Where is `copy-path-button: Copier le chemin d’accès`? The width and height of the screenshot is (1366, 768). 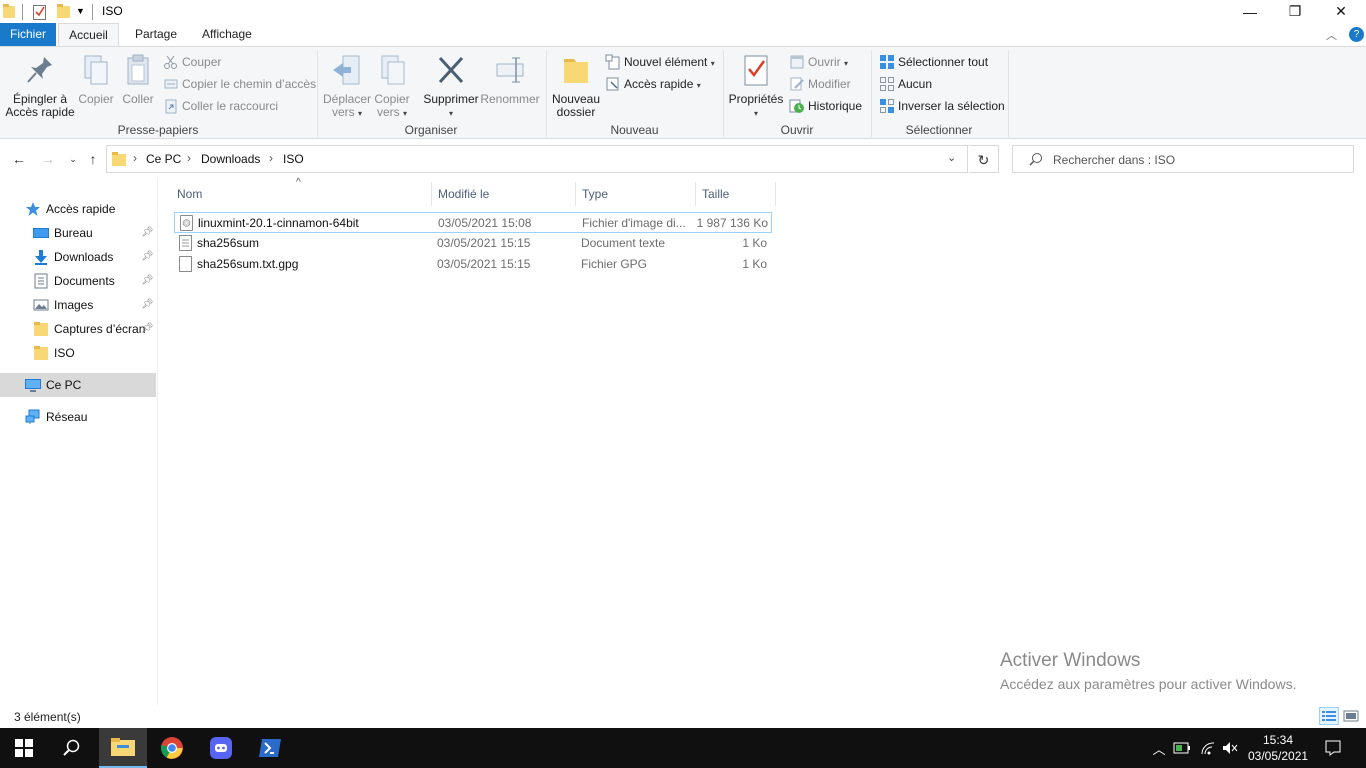 copy-path-button: Copier le chemin d’accès is located at coordinates (239, 84).